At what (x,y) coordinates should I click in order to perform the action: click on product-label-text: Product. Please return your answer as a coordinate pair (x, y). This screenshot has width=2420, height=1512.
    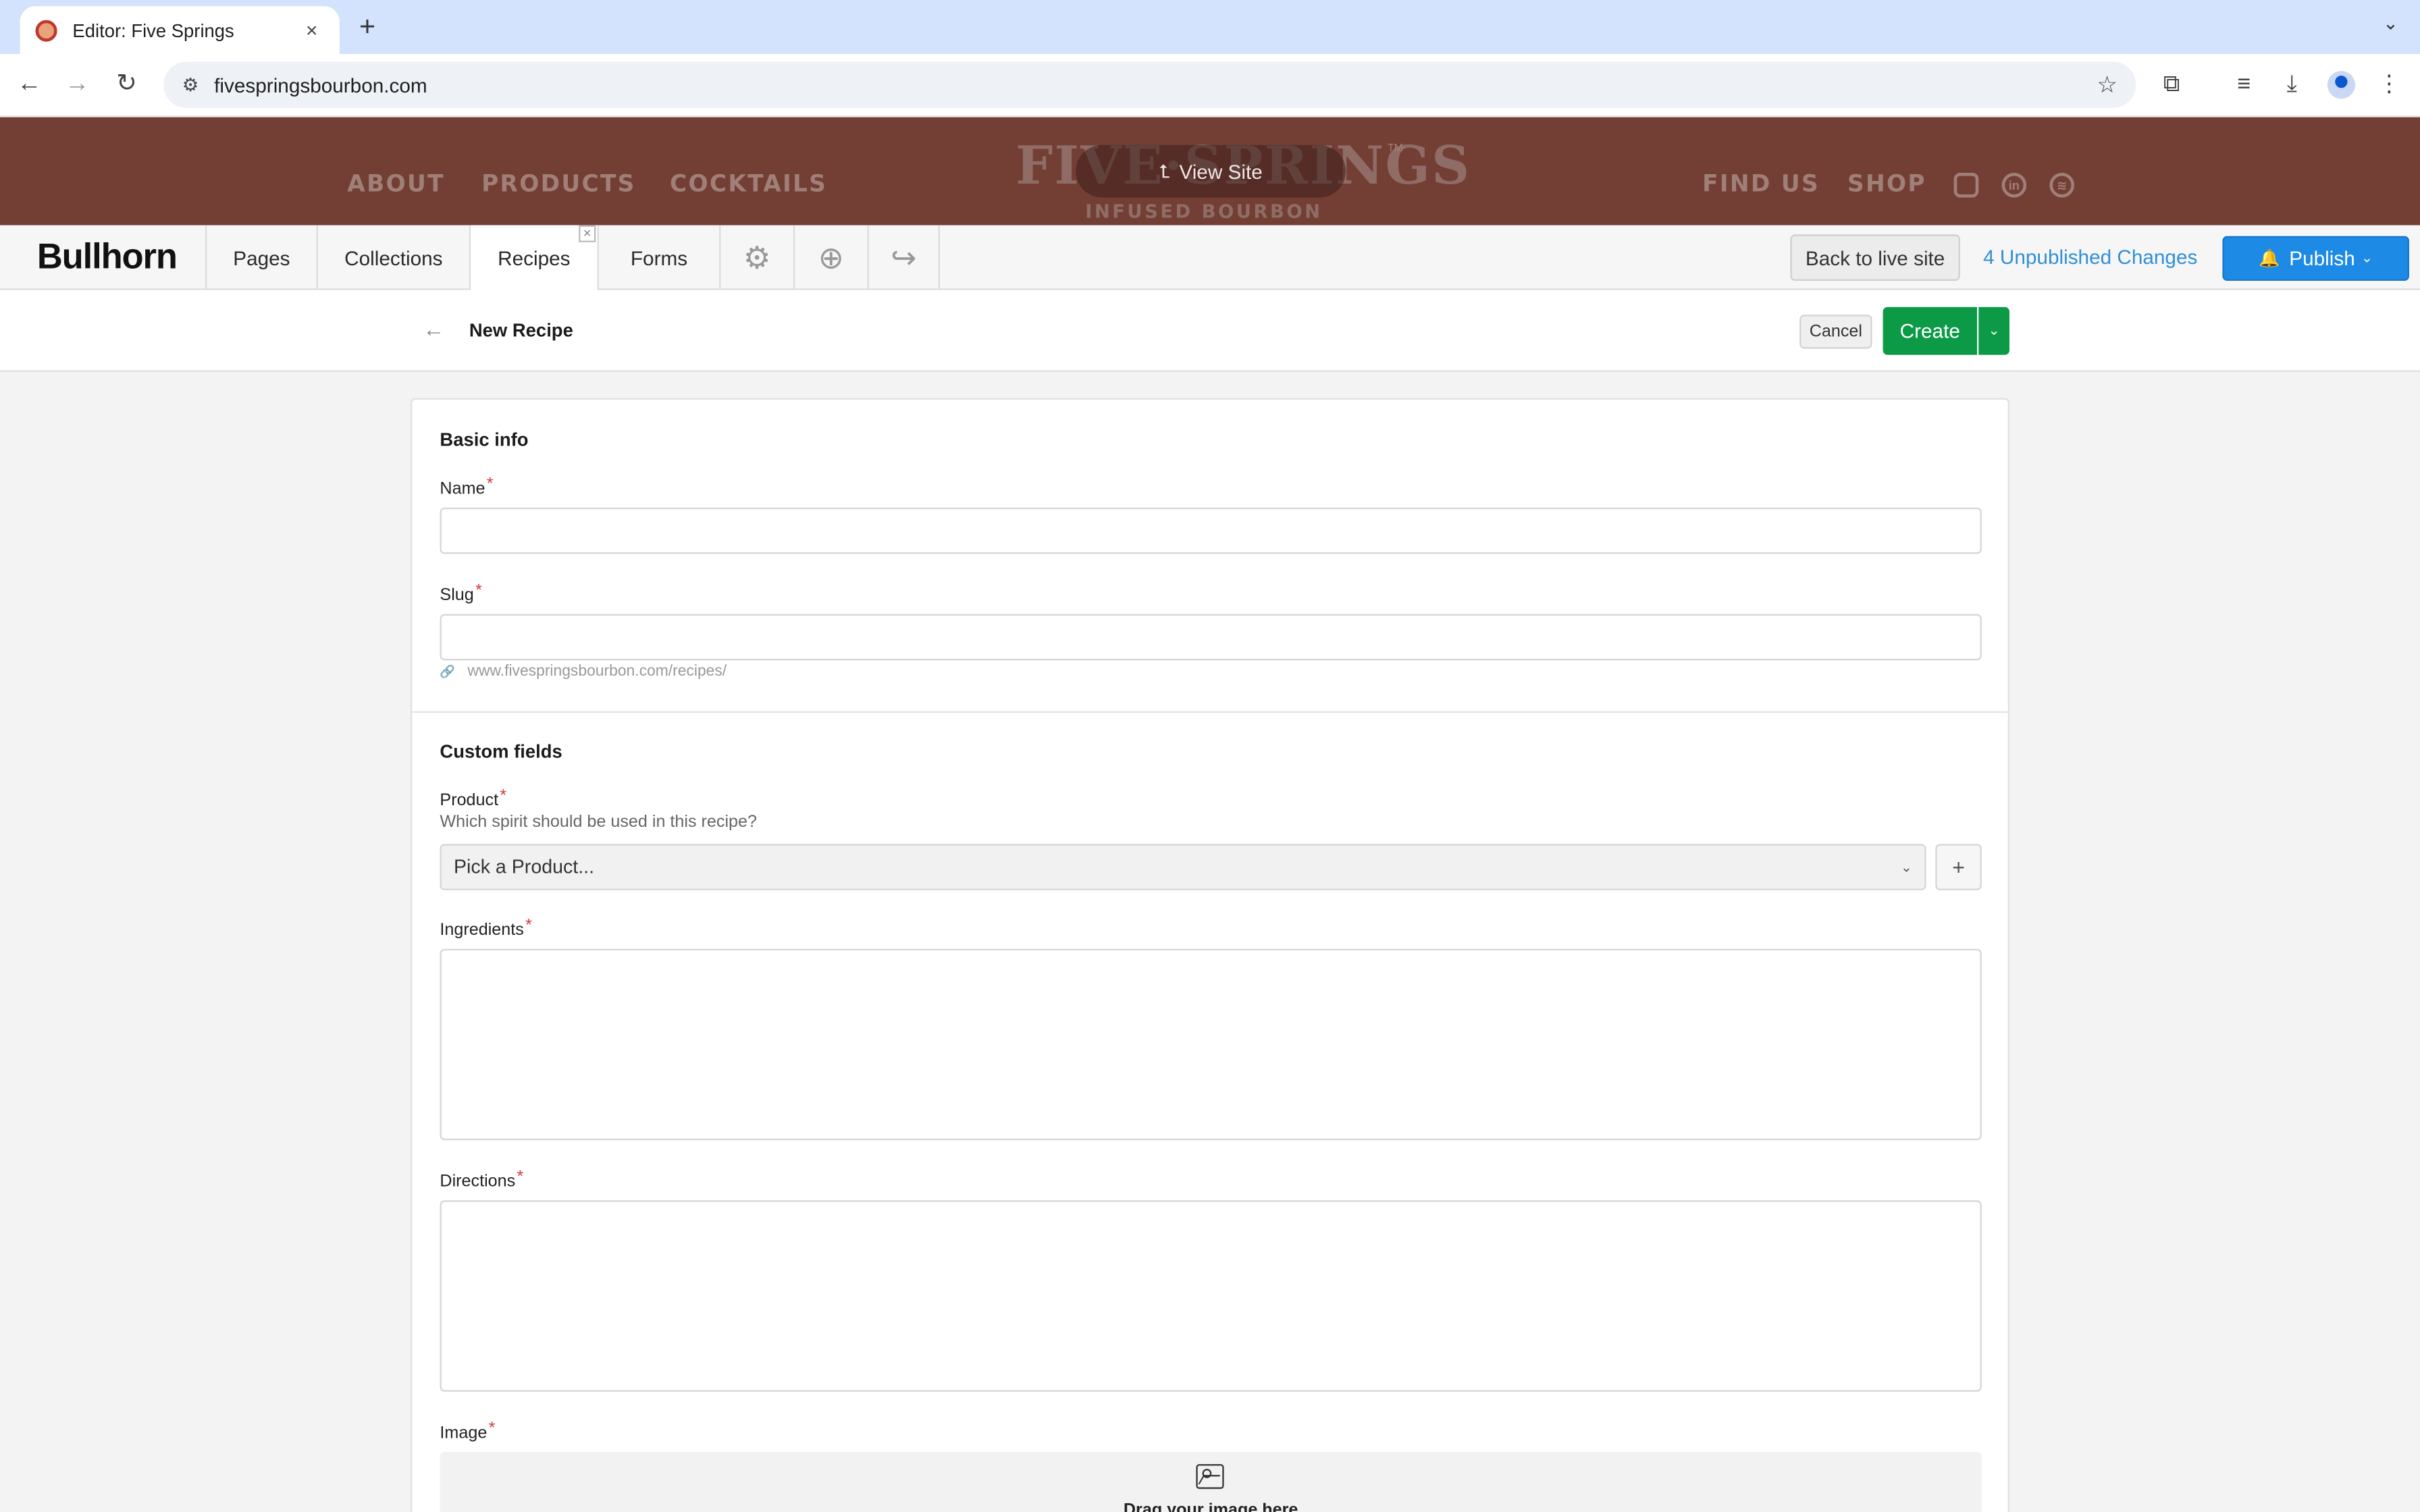
    Looking at the image, I should click on (469, 800).